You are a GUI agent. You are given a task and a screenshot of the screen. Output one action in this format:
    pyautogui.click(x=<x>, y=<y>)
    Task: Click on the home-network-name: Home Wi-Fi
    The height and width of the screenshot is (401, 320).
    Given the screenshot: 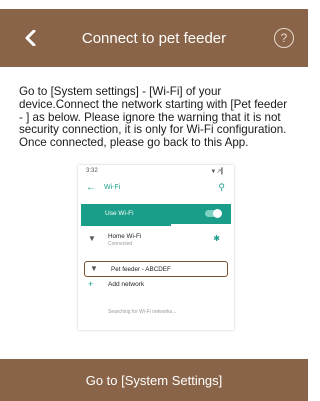 What is the action you would take?
    pyautogui.click(x=125, y=236)
    